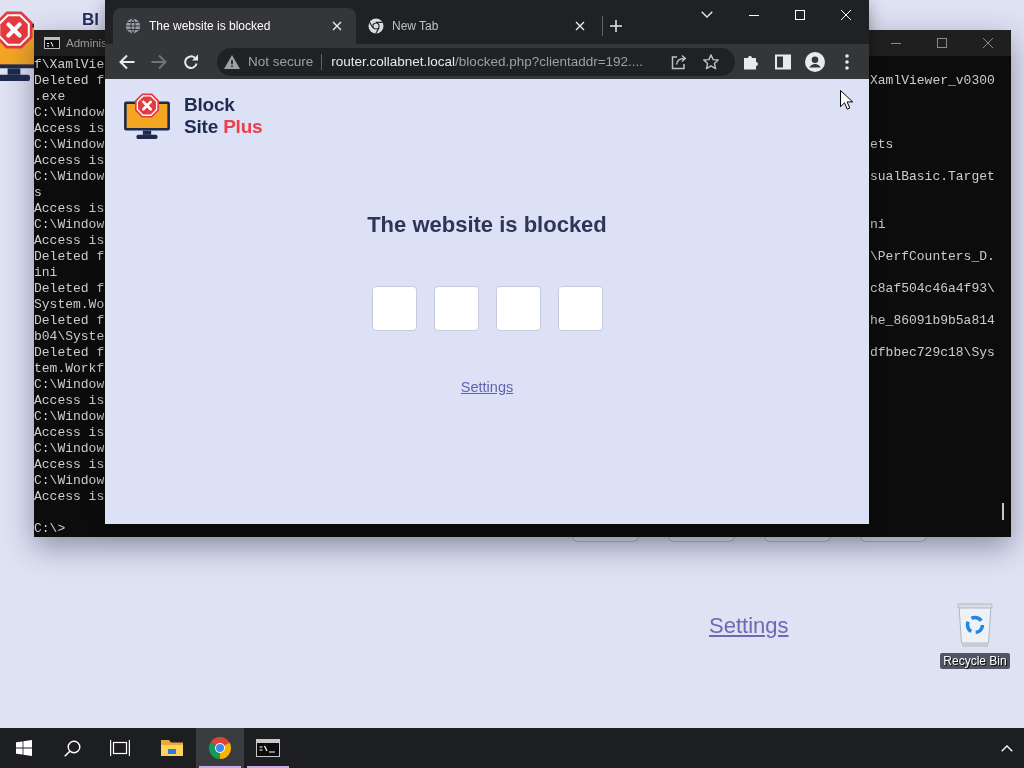 This screenshot has height=768, width=1024. What do you see at coordinates (50, 97) in the screenshot?
I see `console-line: .exe` at bounding box center [50, 97].